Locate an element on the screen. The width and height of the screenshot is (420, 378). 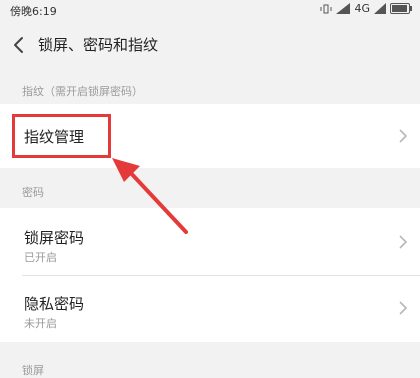
vibrate-icon is located at coordinates (326, 8).